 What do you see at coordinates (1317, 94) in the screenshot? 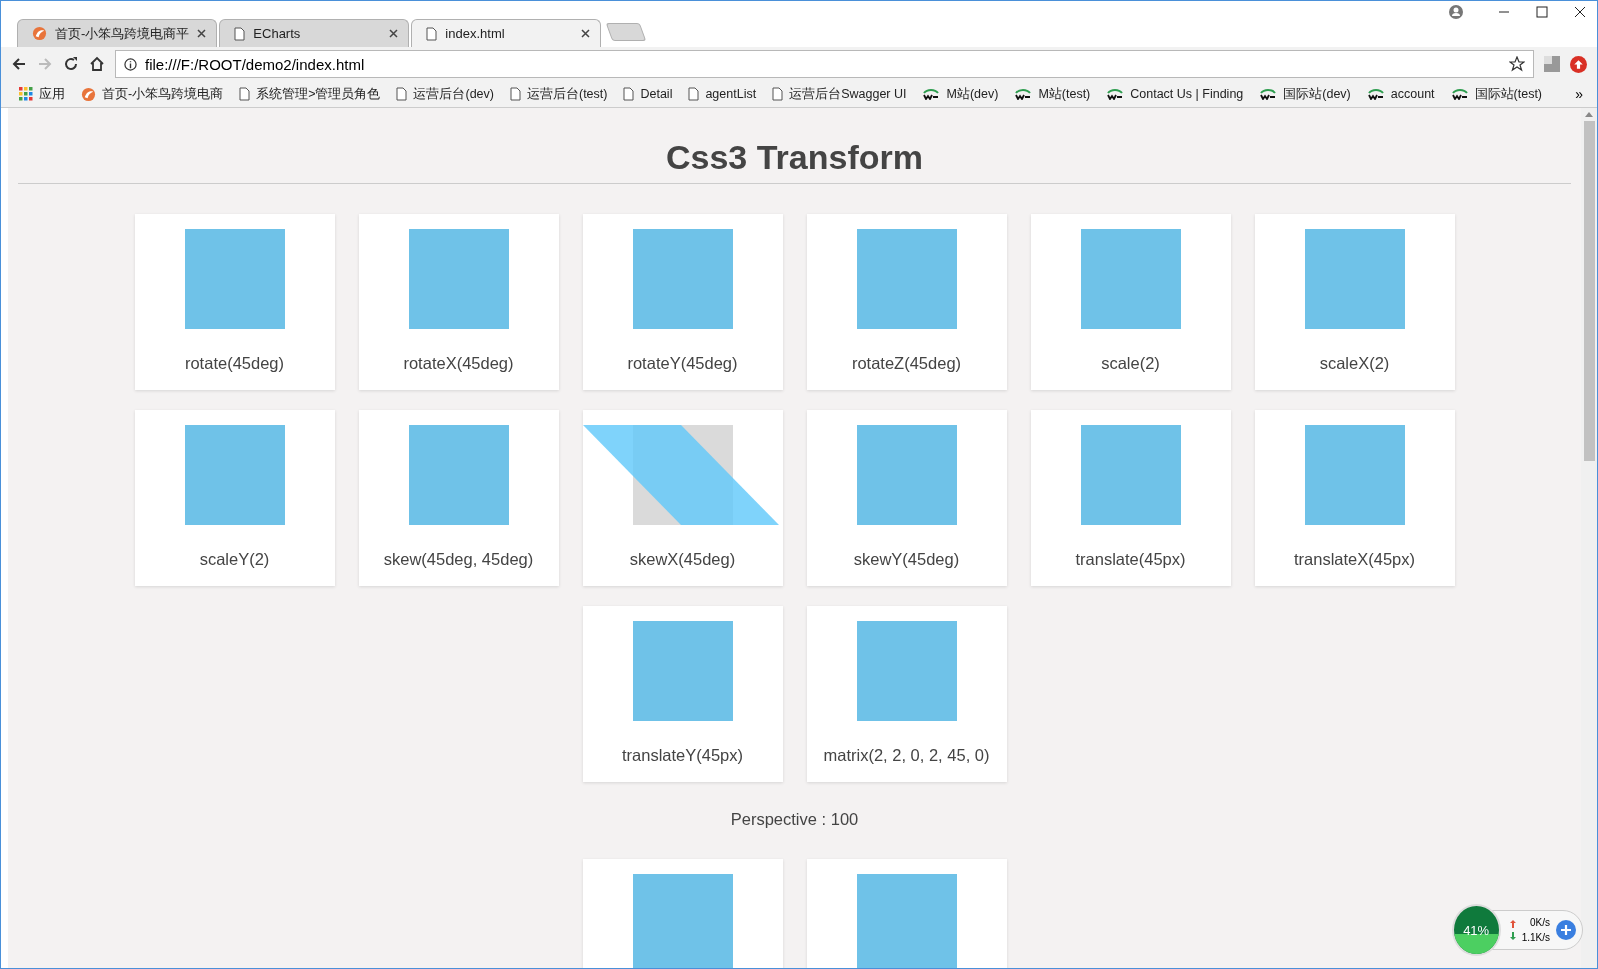
I see `bookmark-link: 国际站(dev)` at bounding box center [1317, 94].